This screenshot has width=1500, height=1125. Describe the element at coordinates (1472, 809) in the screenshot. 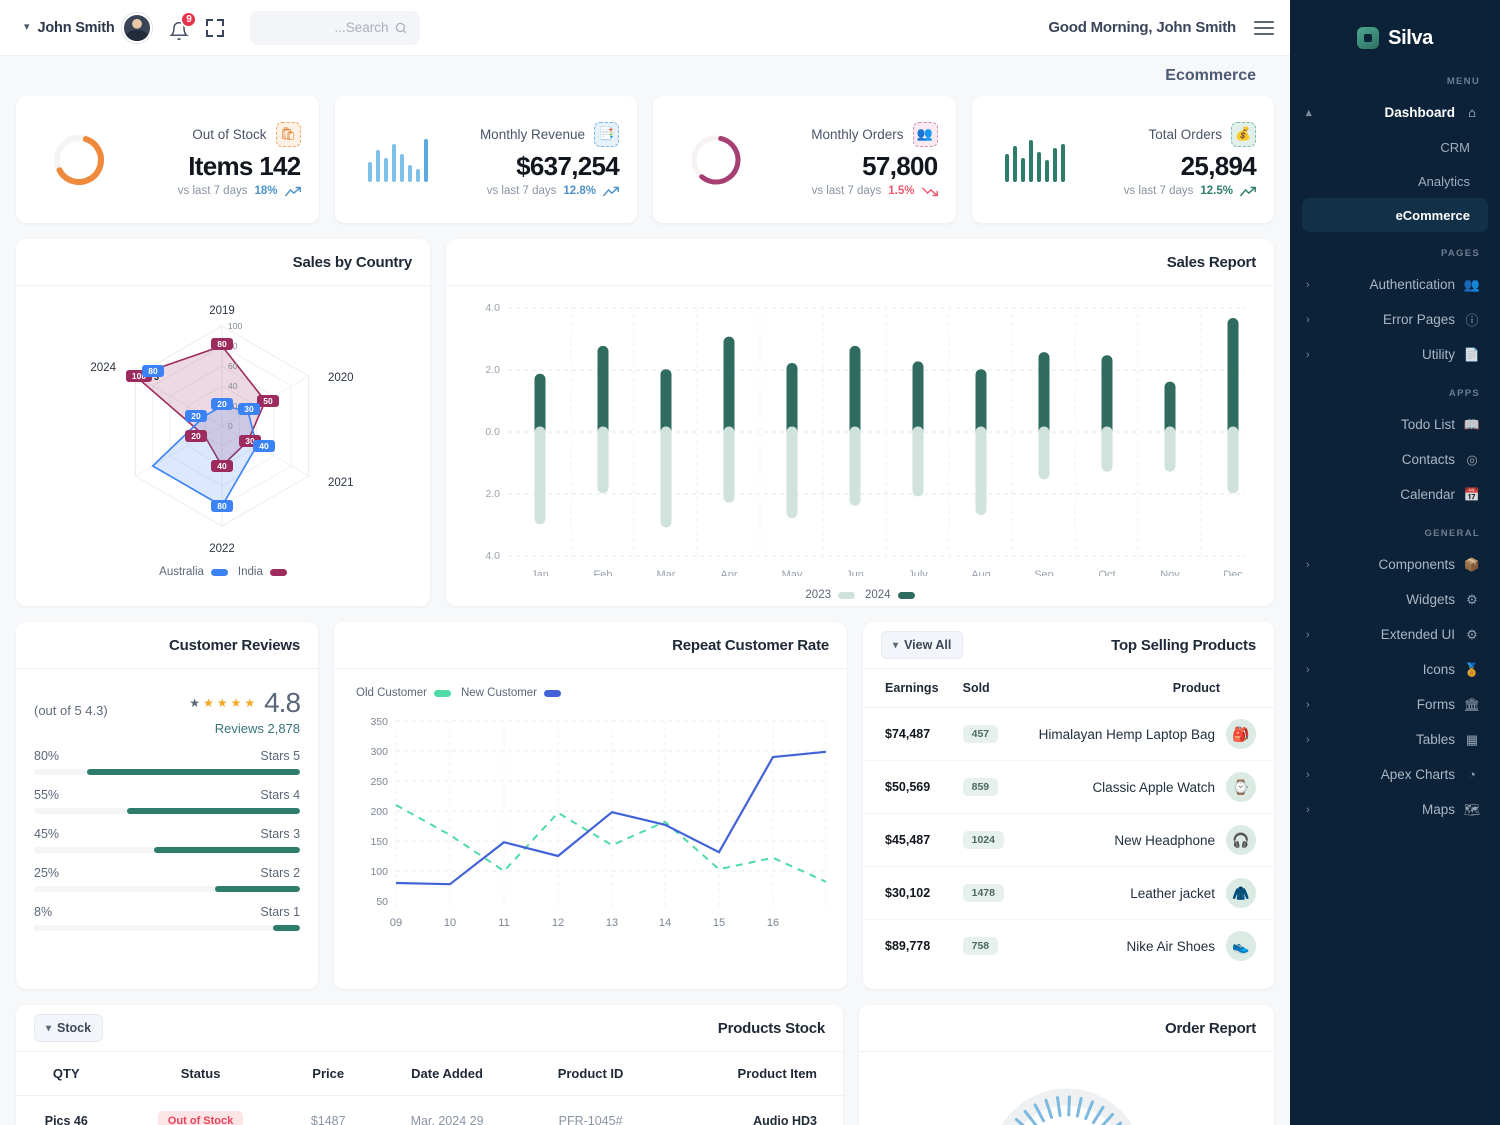

I see `map-icon: 🗺` at that location.